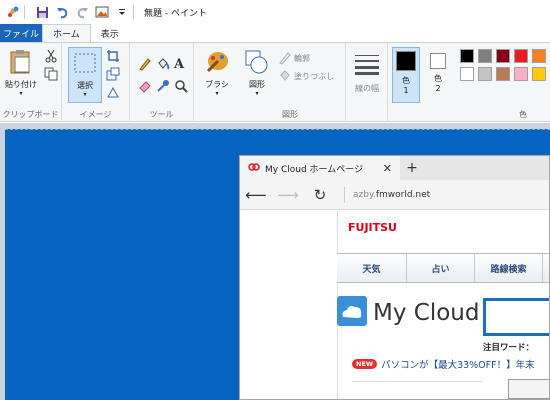 This screenshot has width=550, height=400. I want to click on line-width-icon, so click(367, 65).